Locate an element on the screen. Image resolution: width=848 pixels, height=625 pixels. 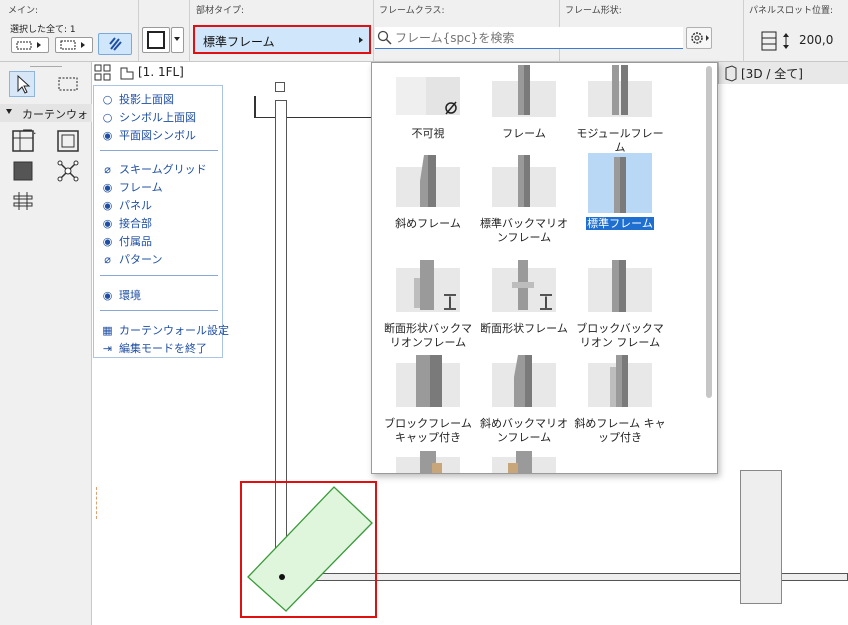
panel-tool is located at coordinates (23, 171).